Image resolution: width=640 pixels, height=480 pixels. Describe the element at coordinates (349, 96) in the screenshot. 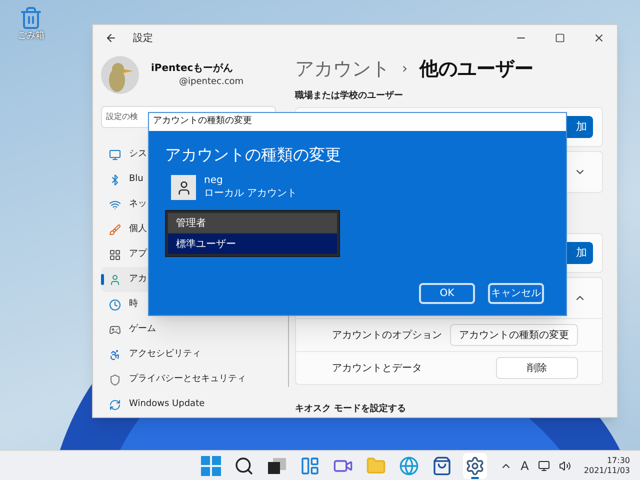

I see `section-label: 職場または学校のユーザー` at that location.